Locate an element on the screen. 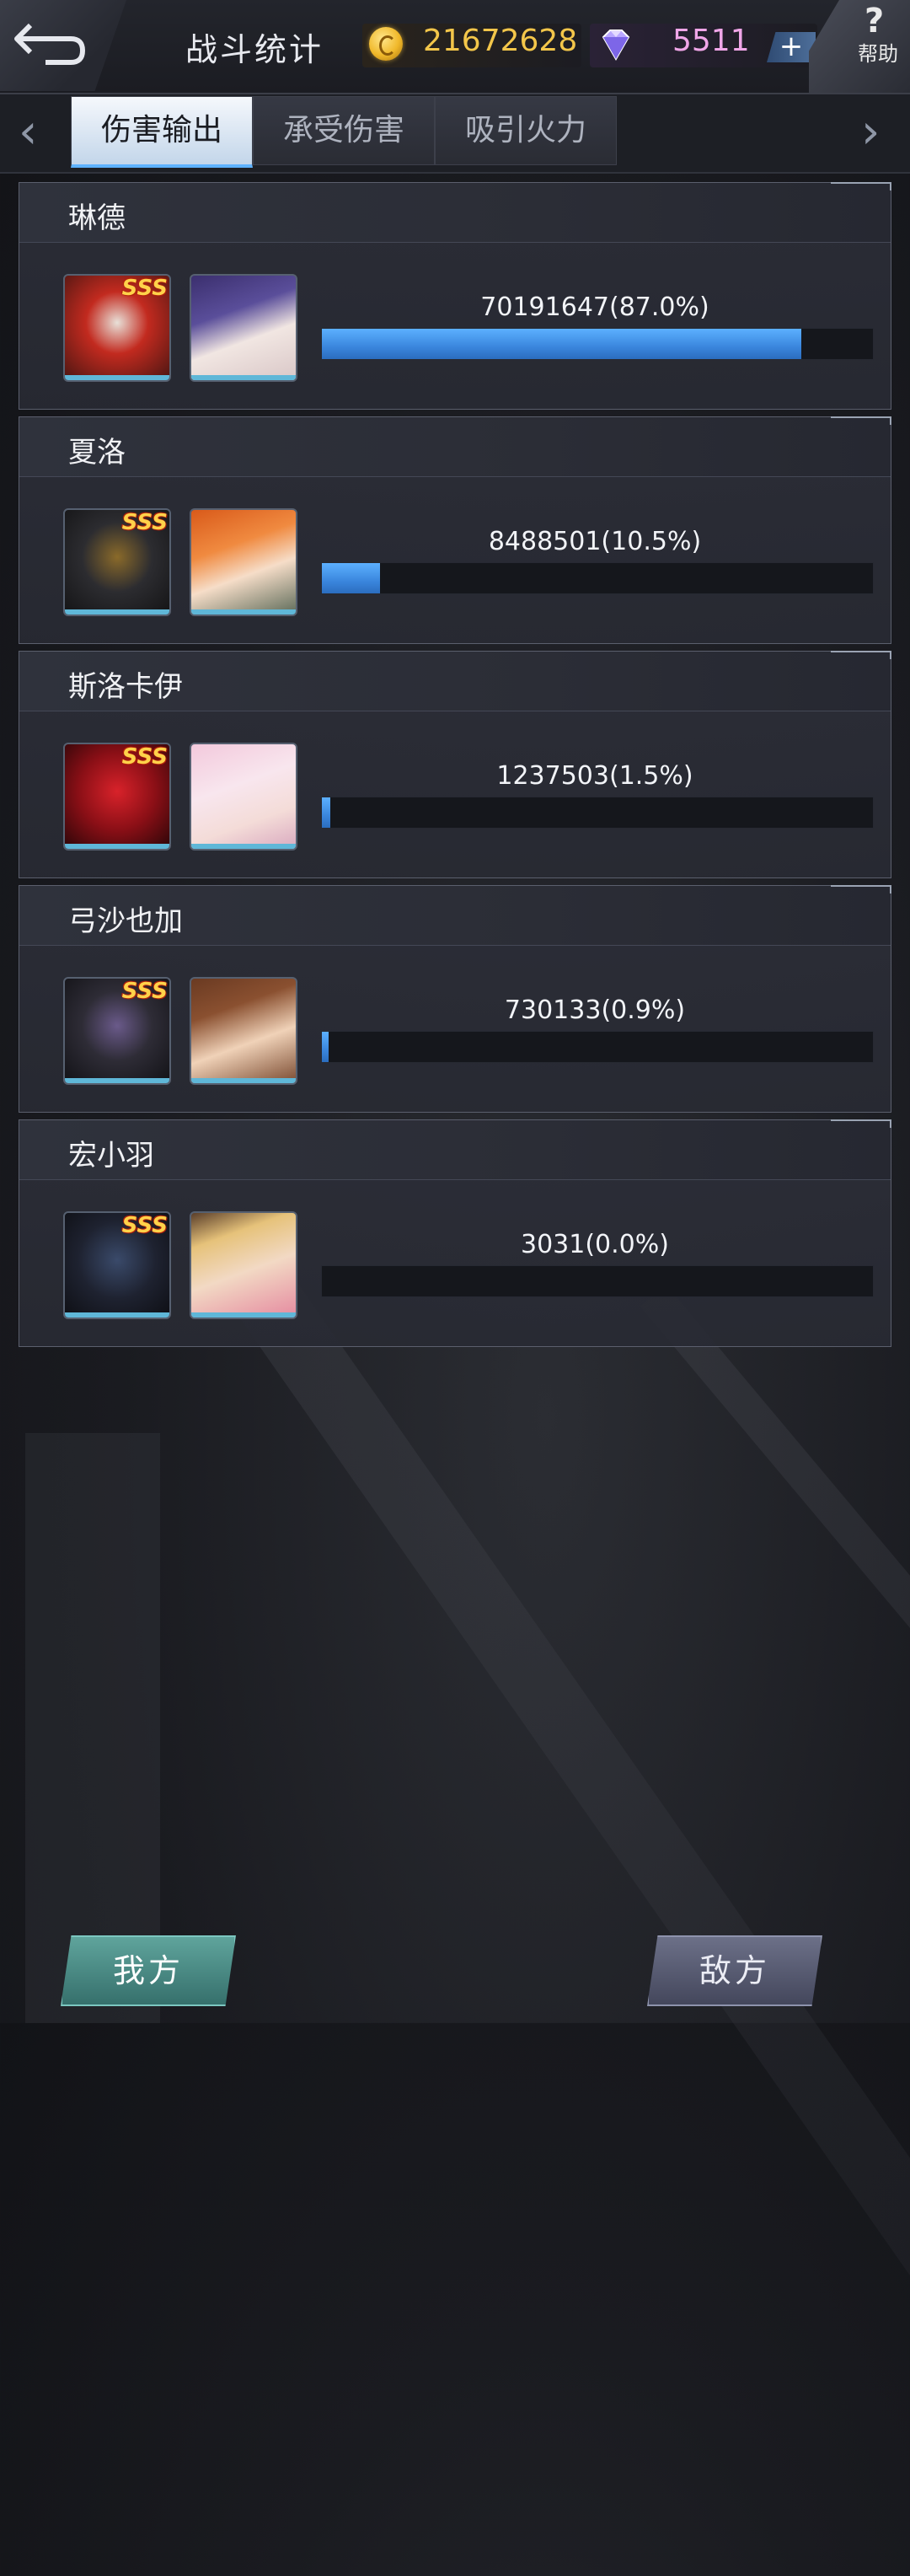 This screenshot has width=910, height=2576. damage-value: 730133(0.9%) is located at coordinates (595, 1010).